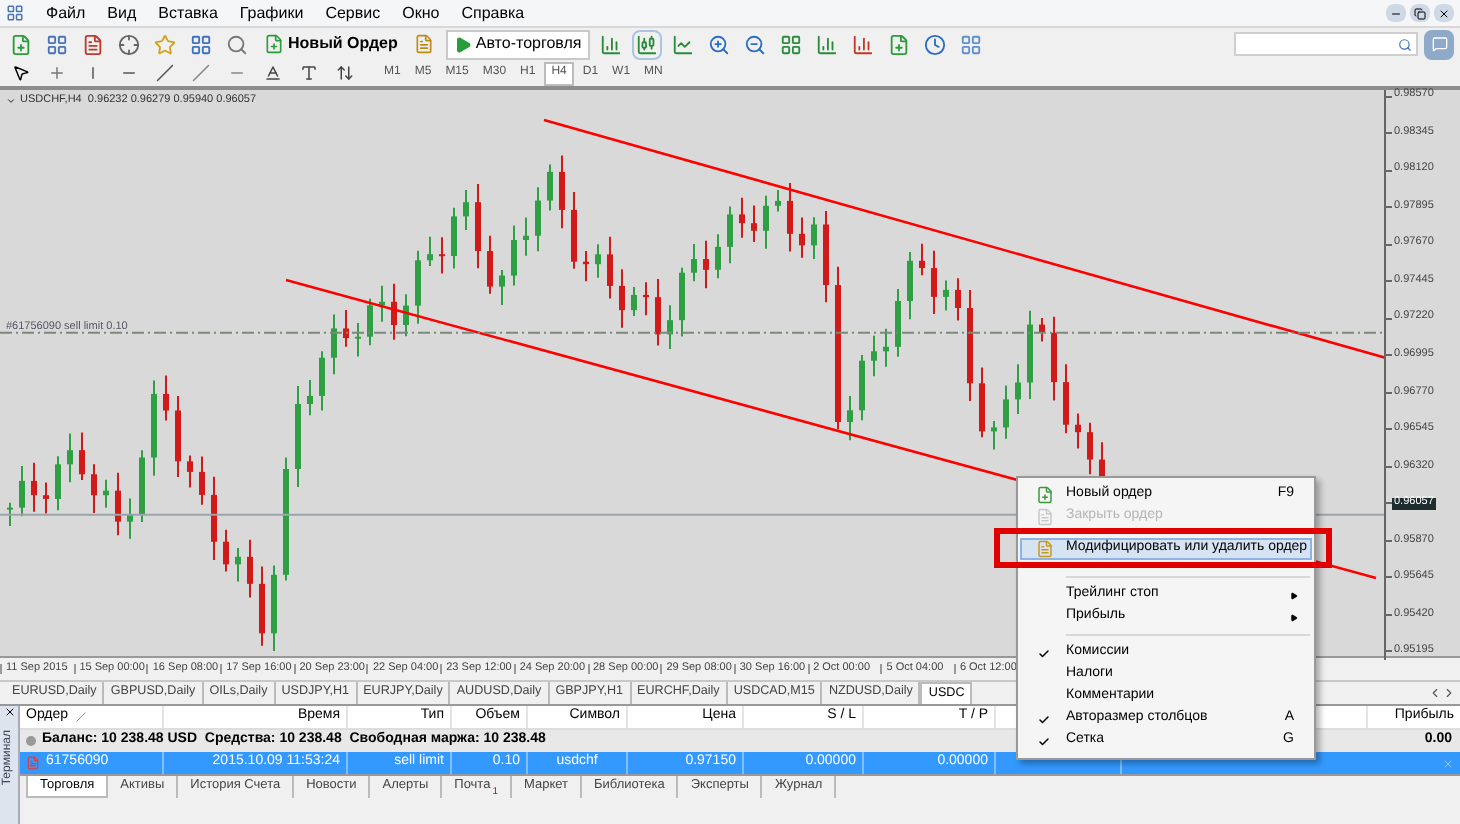 This screenshot has height=824, width=1460. I want to click on search-field, so click(1326, 44).